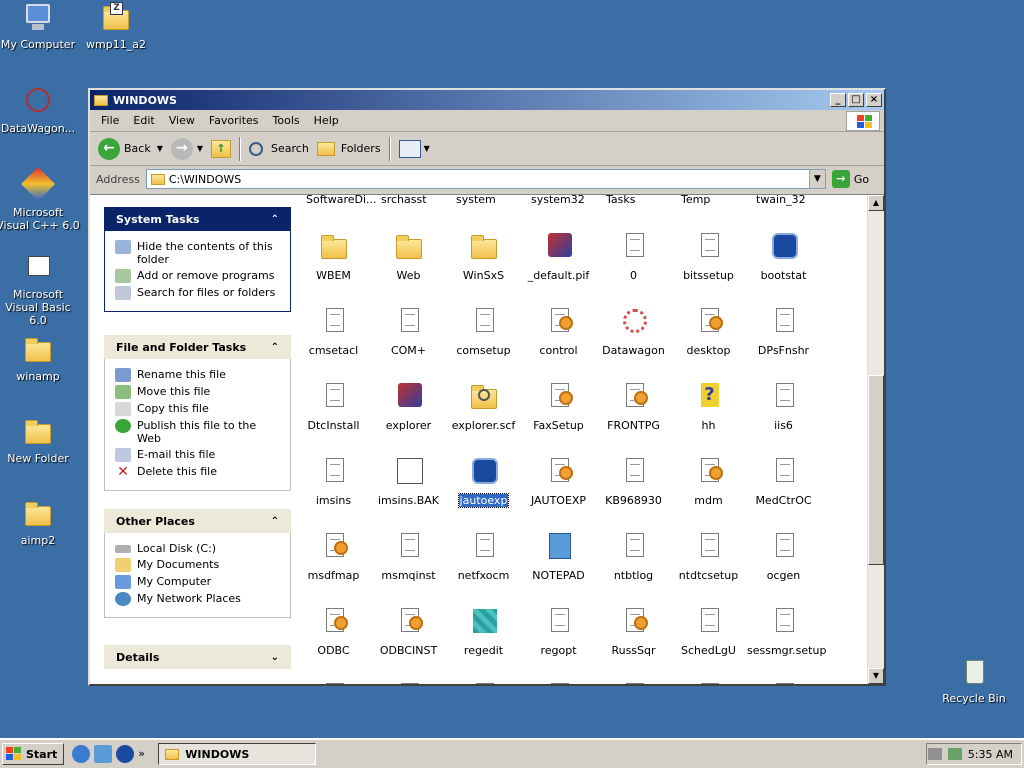 The image size is (1024, 768). I want to click on desktop-icon-my-computer: My Computer, so click(40, 26).